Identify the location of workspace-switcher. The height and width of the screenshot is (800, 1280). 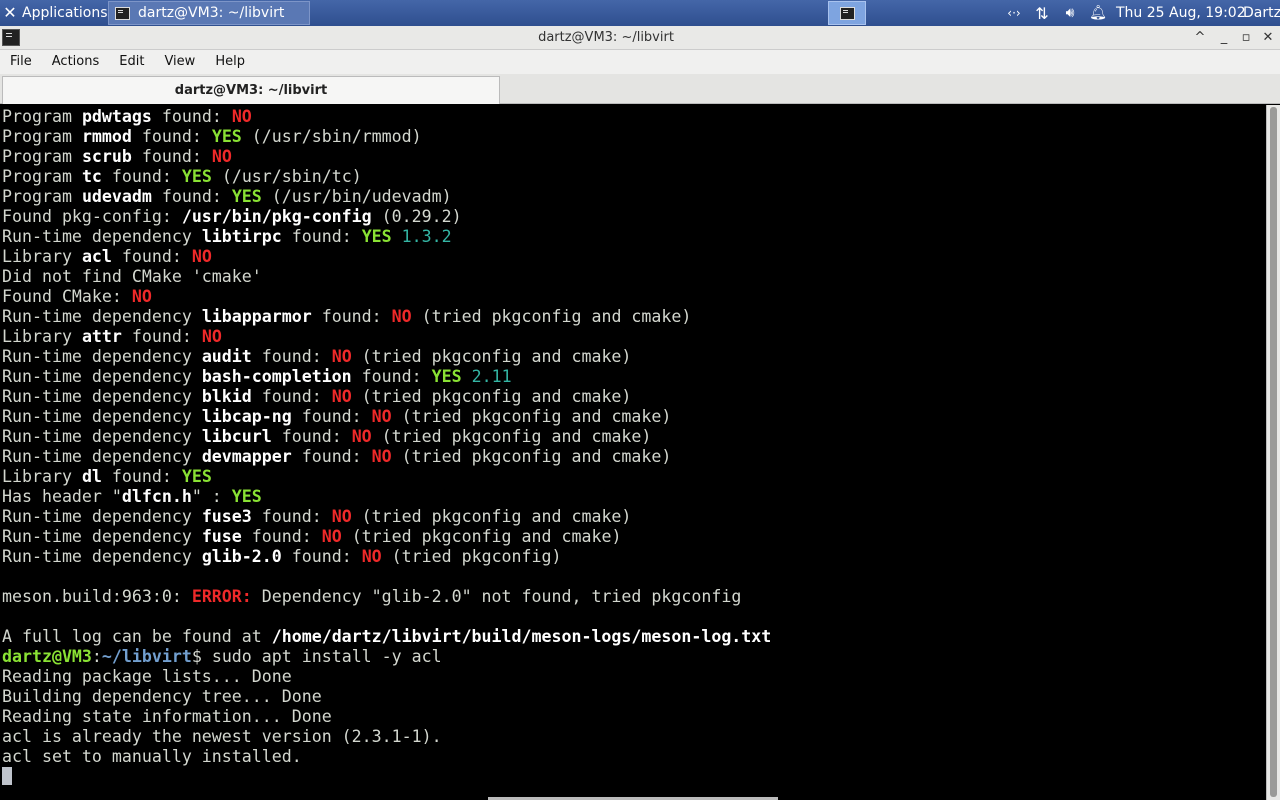
(847, 13).